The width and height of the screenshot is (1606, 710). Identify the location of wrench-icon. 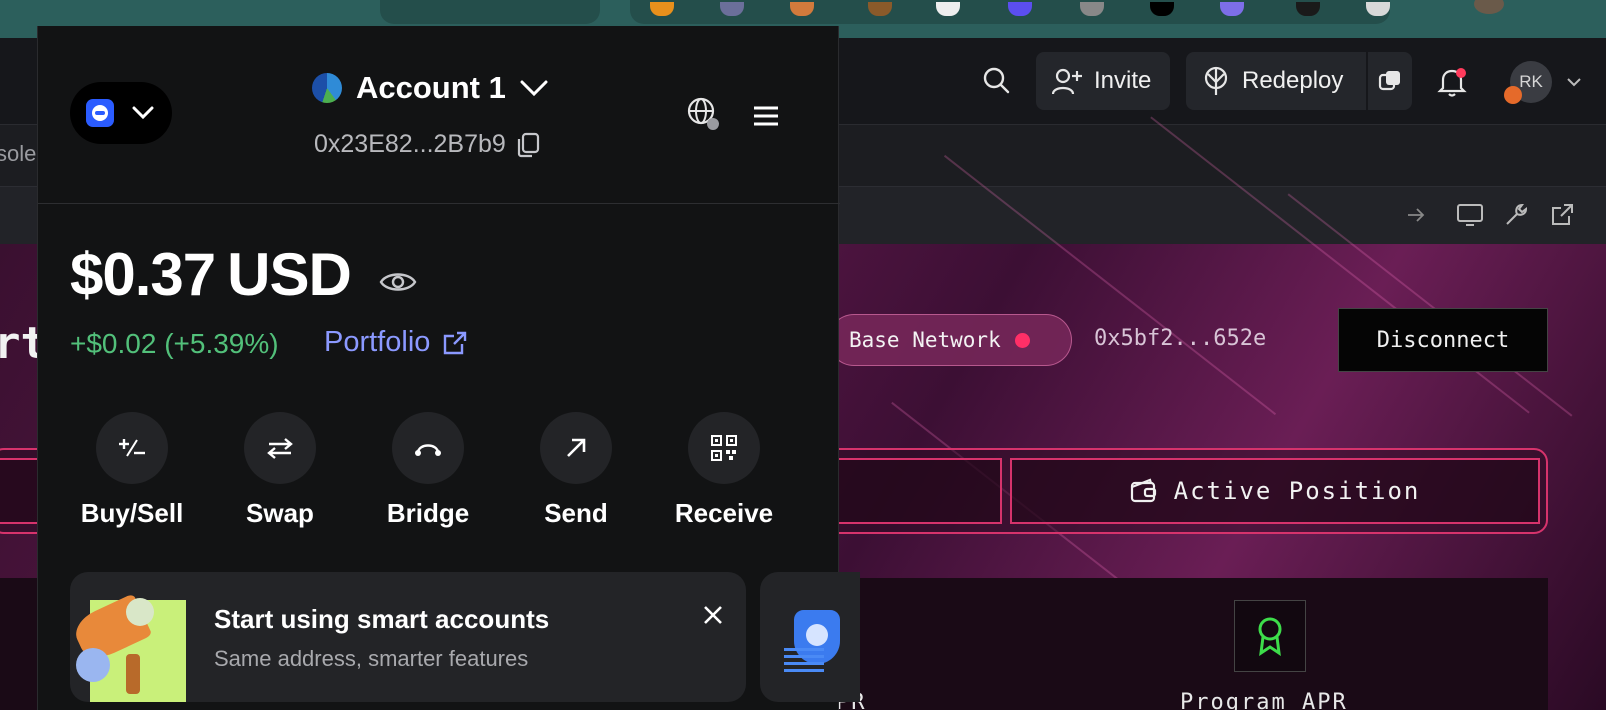
(1516, 215).